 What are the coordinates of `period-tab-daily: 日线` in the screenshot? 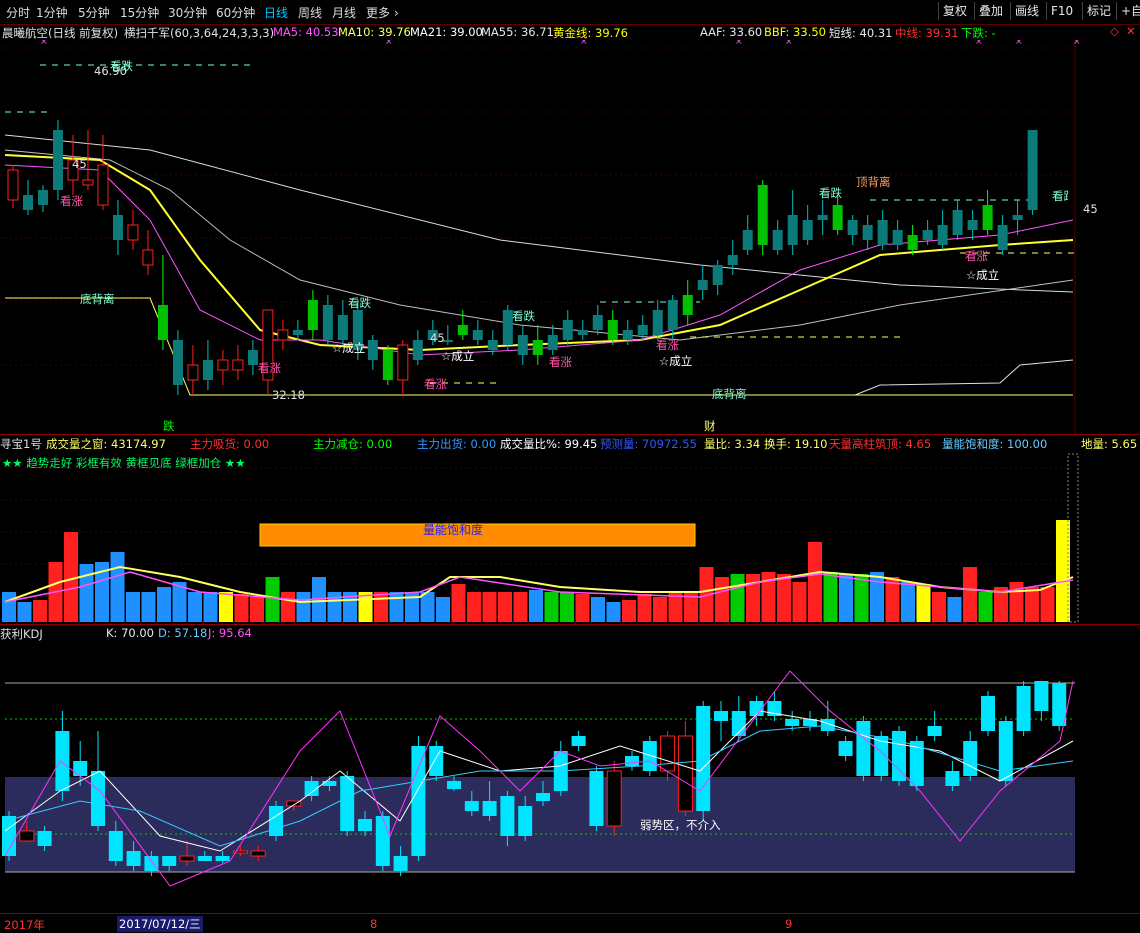 It's located at (276, 12).